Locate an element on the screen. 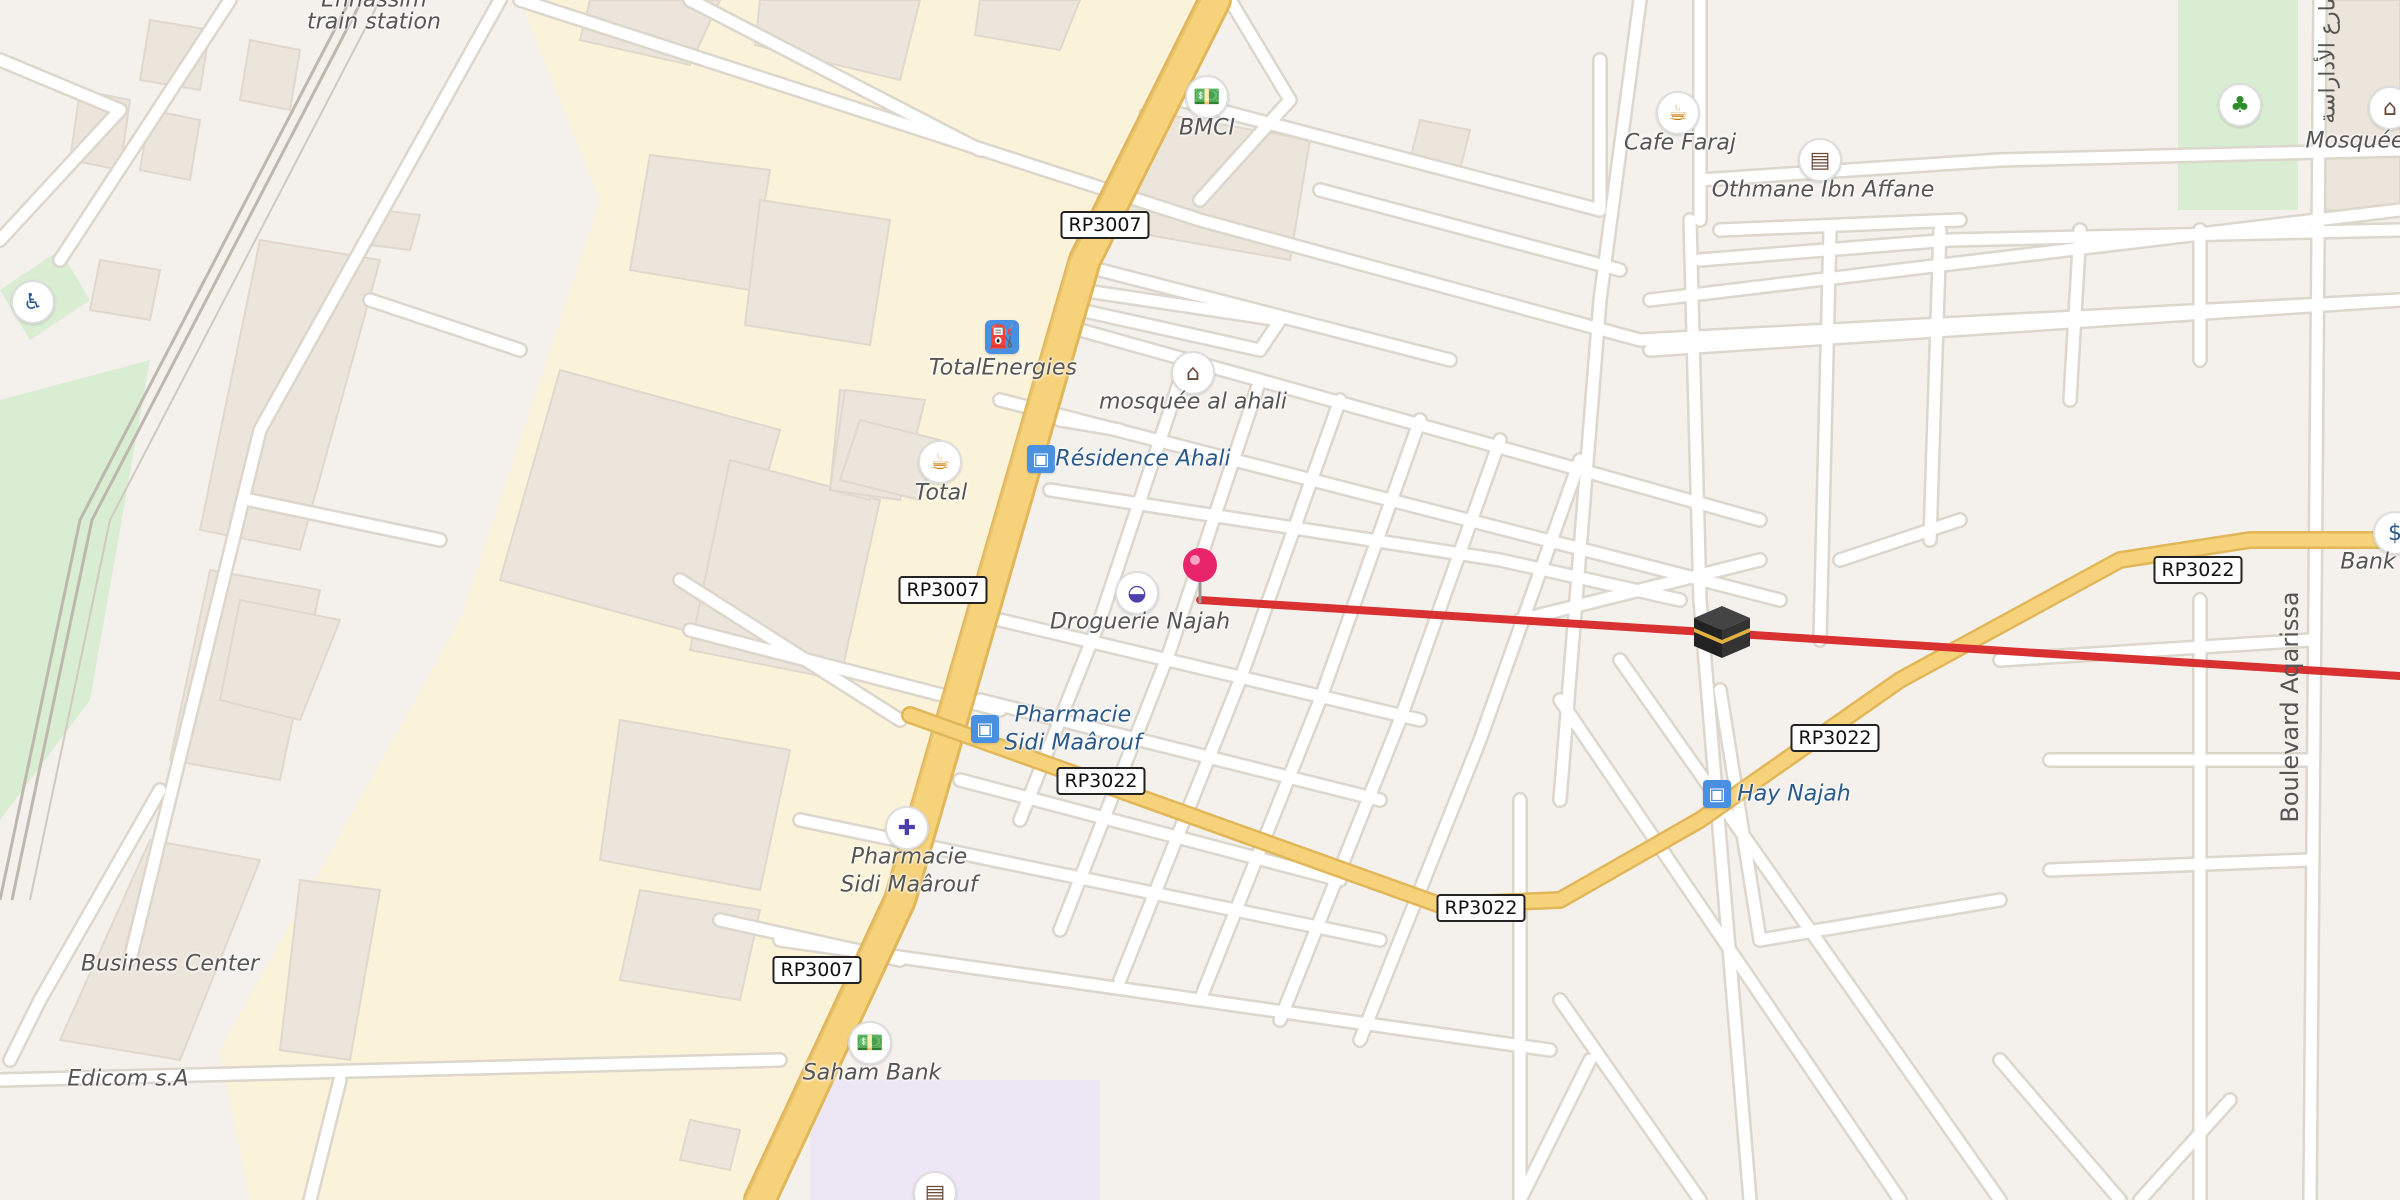 This screenshot has height=1200, width=2400. campus-area is located at coordinates (955, 1140).